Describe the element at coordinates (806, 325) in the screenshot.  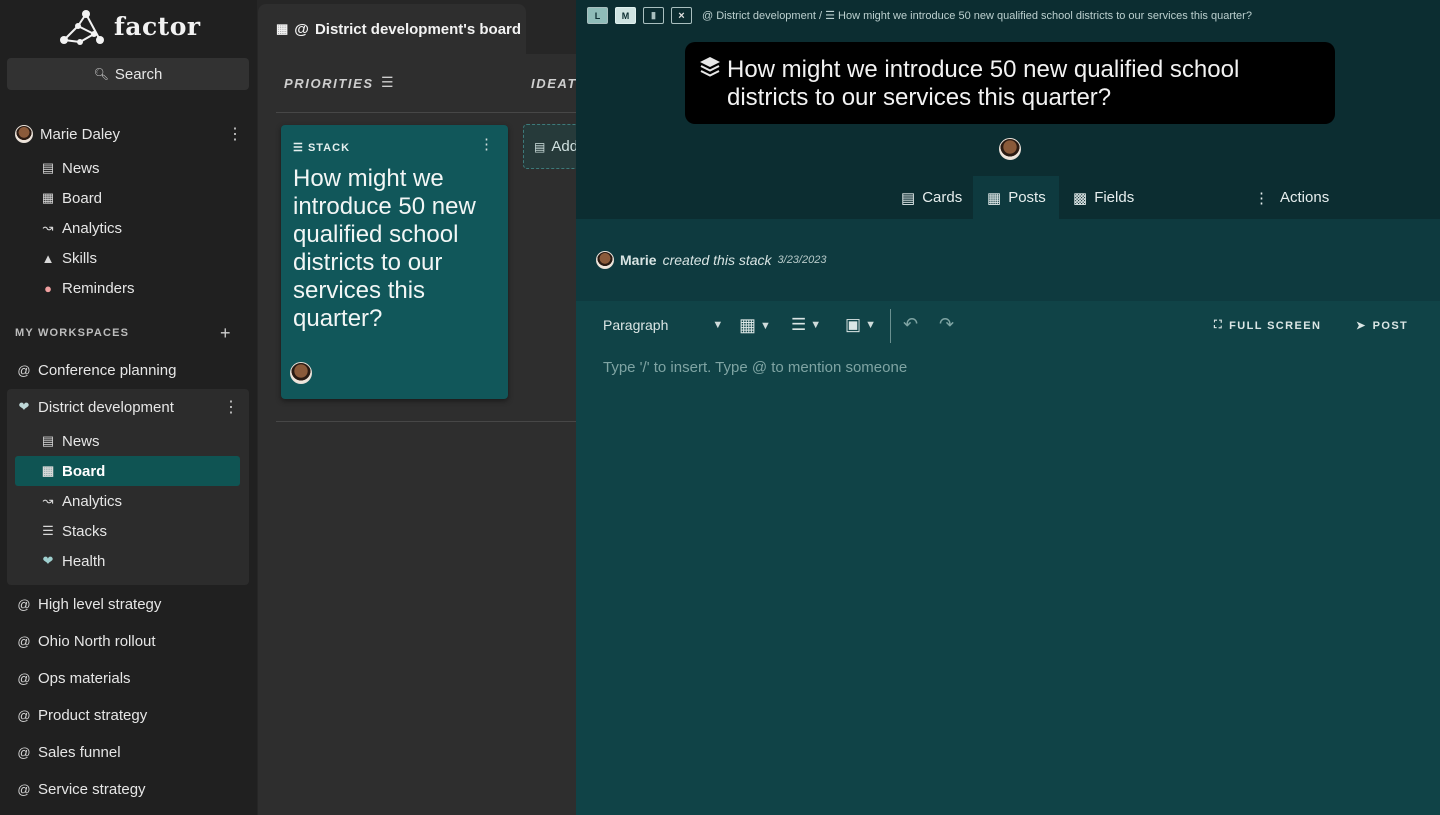
I see `list-button: ☰ ▼` at that location.